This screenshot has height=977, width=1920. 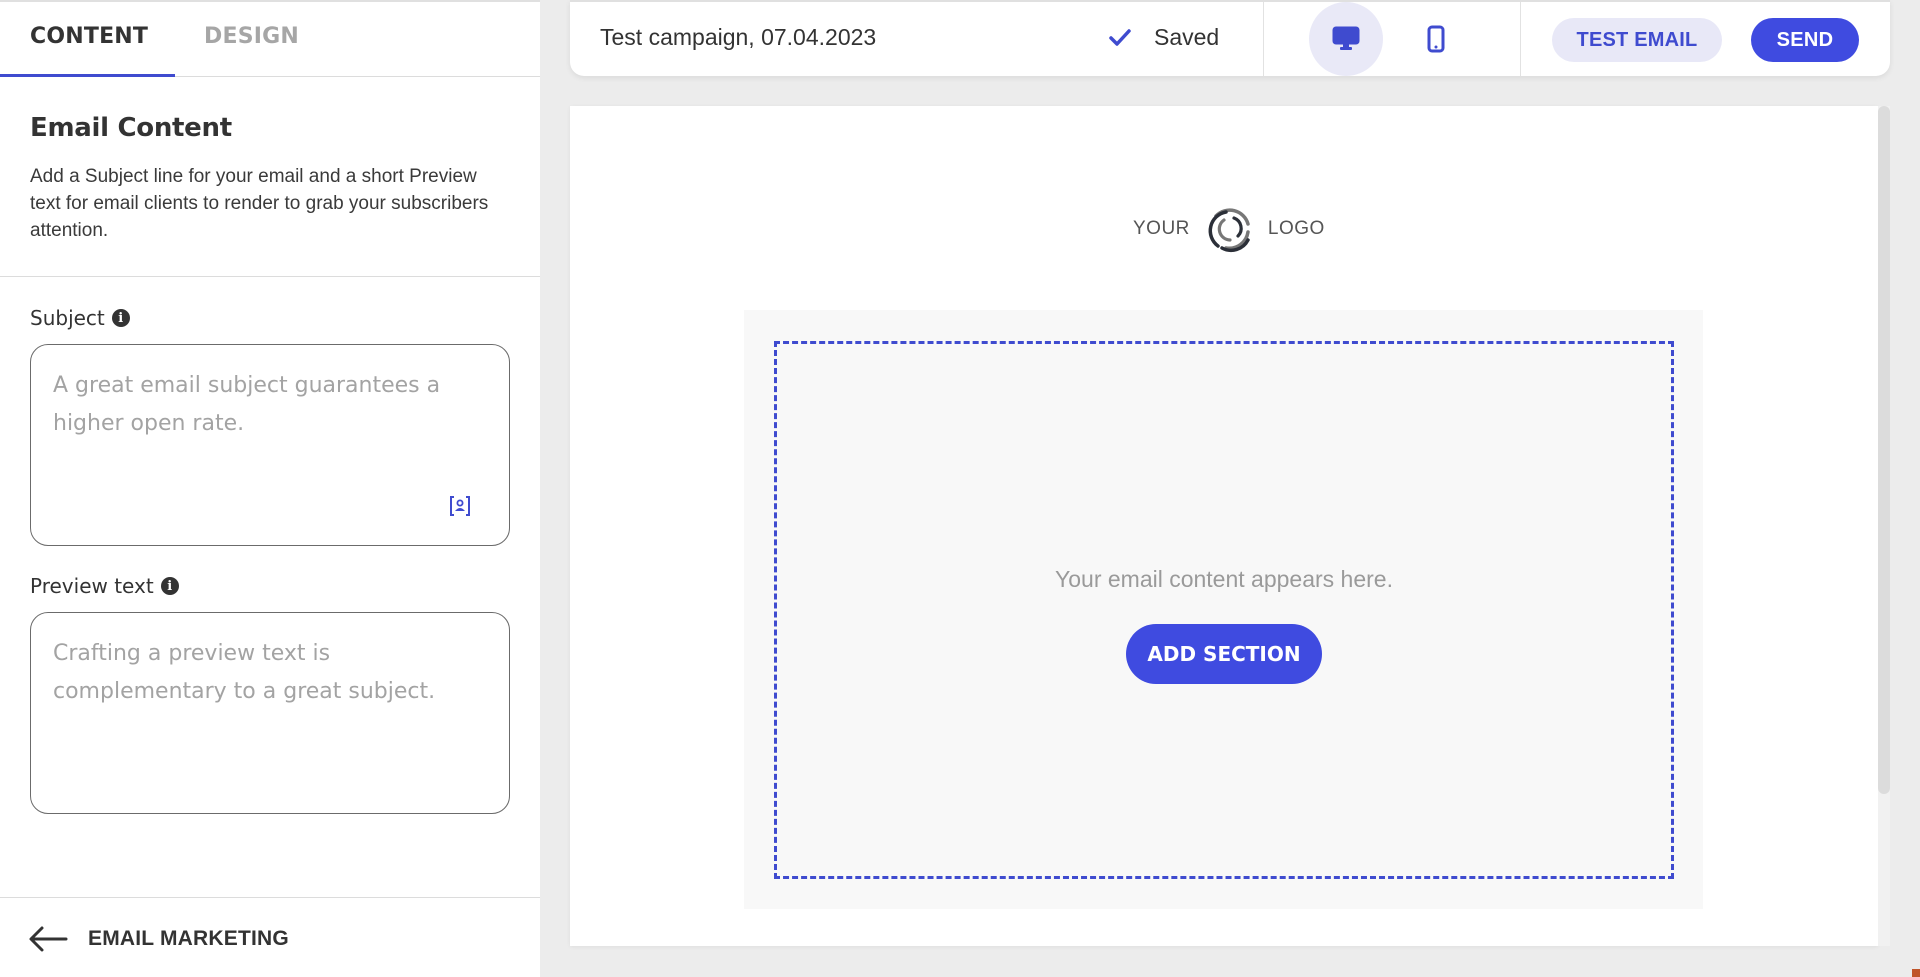 What do you see at coordinates (460, 506) in the screenshot?
I see `personalize-icon` at bounding box center [460, 506].